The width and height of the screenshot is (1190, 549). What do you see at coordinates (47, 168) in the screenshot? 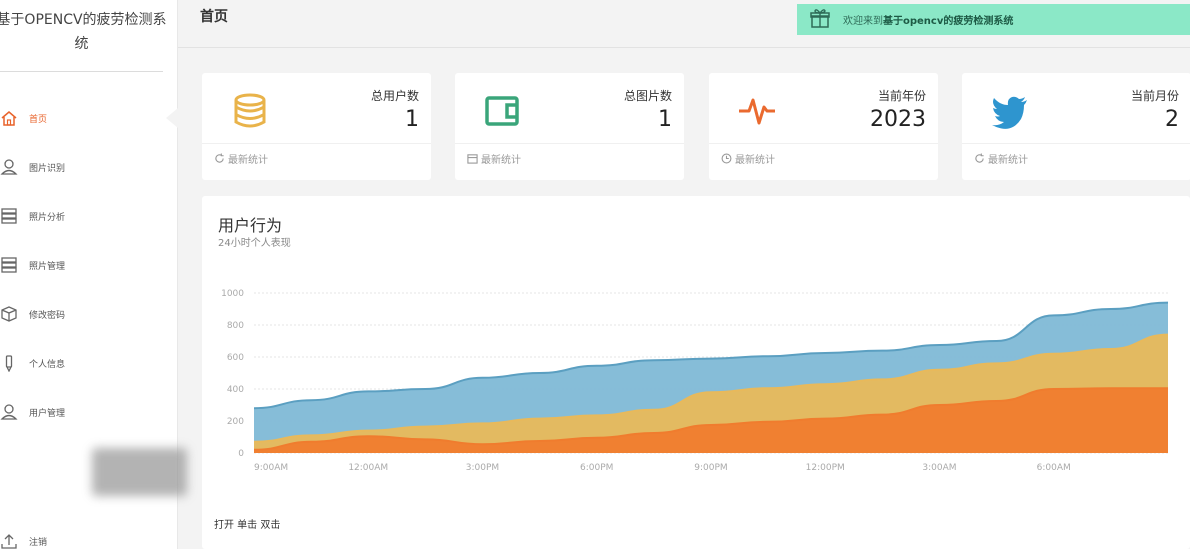
I see `sidebar-item-label: 图片识别` at bounding box center [47, 168].